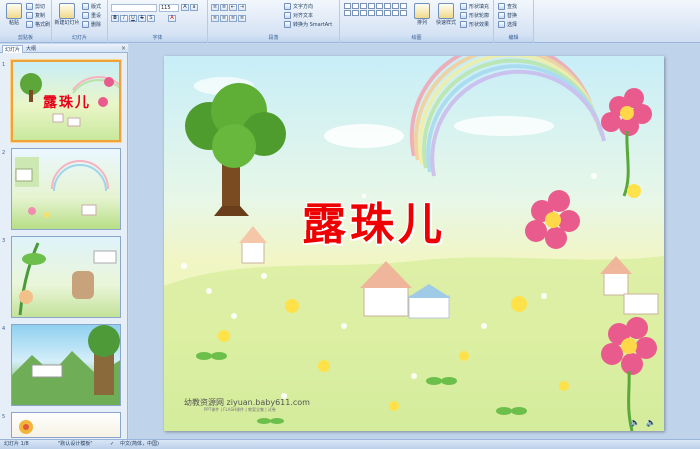 Image resolution: width=700 pixels, height=449 pixels. I want to click on select-button: 选择, so click(507, 24).